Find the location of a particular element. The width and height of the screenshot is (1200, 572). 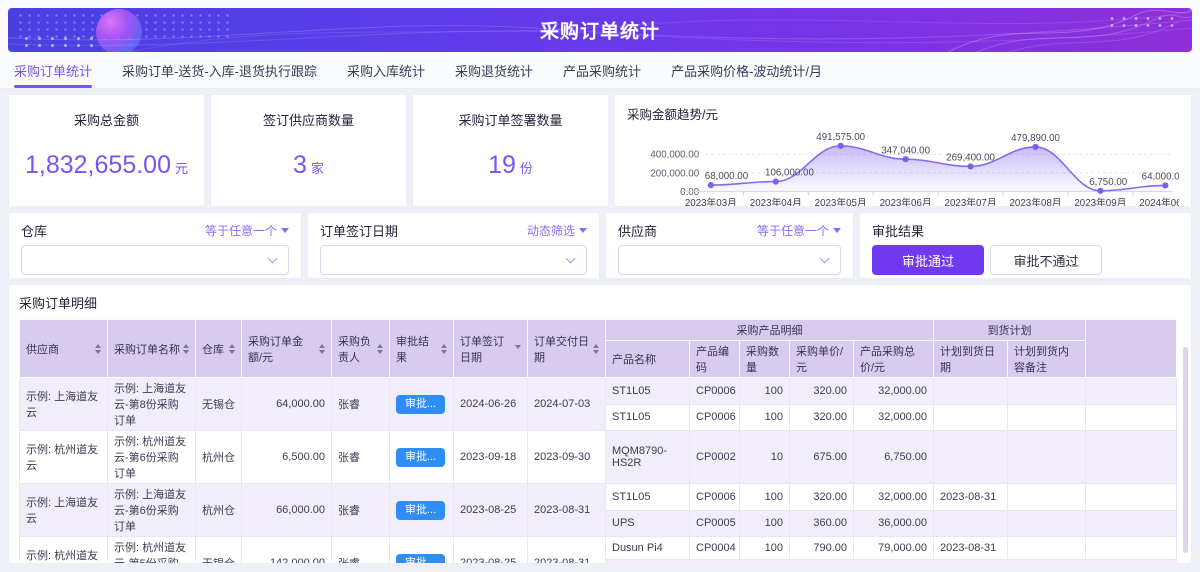

cell-total-price: 32,000.00 is located at coordinates (893, 391).